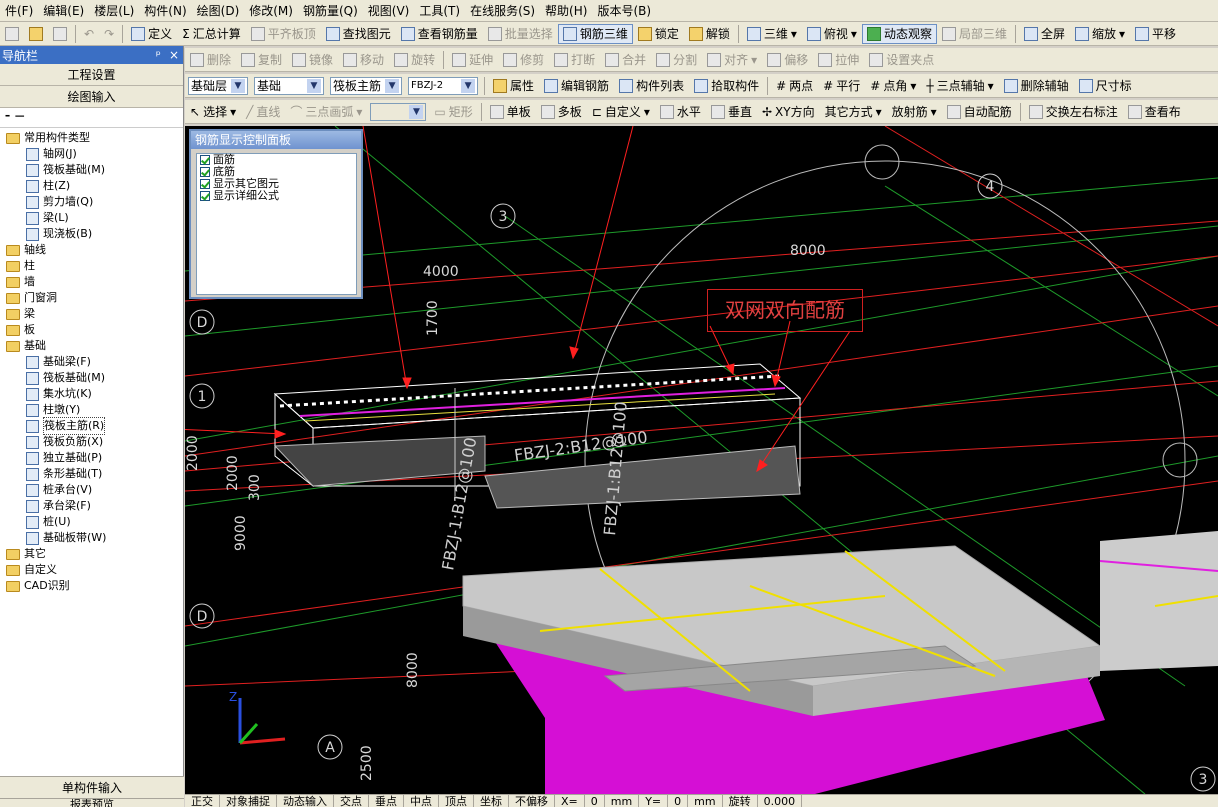 The width and height of the screenshot is (1218, 807). I want to click on single-slab-button: 单板, so click(510, 112).